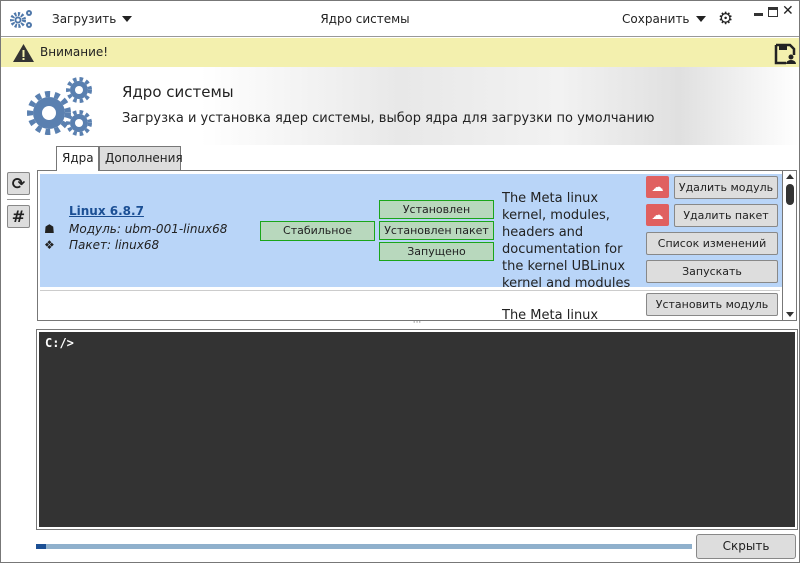 The width and height of the screenshot is (800, 563). Describe the element at coordinates (141, 158) in the screenshot. I see `tab-addons: Дополнения` at that location.